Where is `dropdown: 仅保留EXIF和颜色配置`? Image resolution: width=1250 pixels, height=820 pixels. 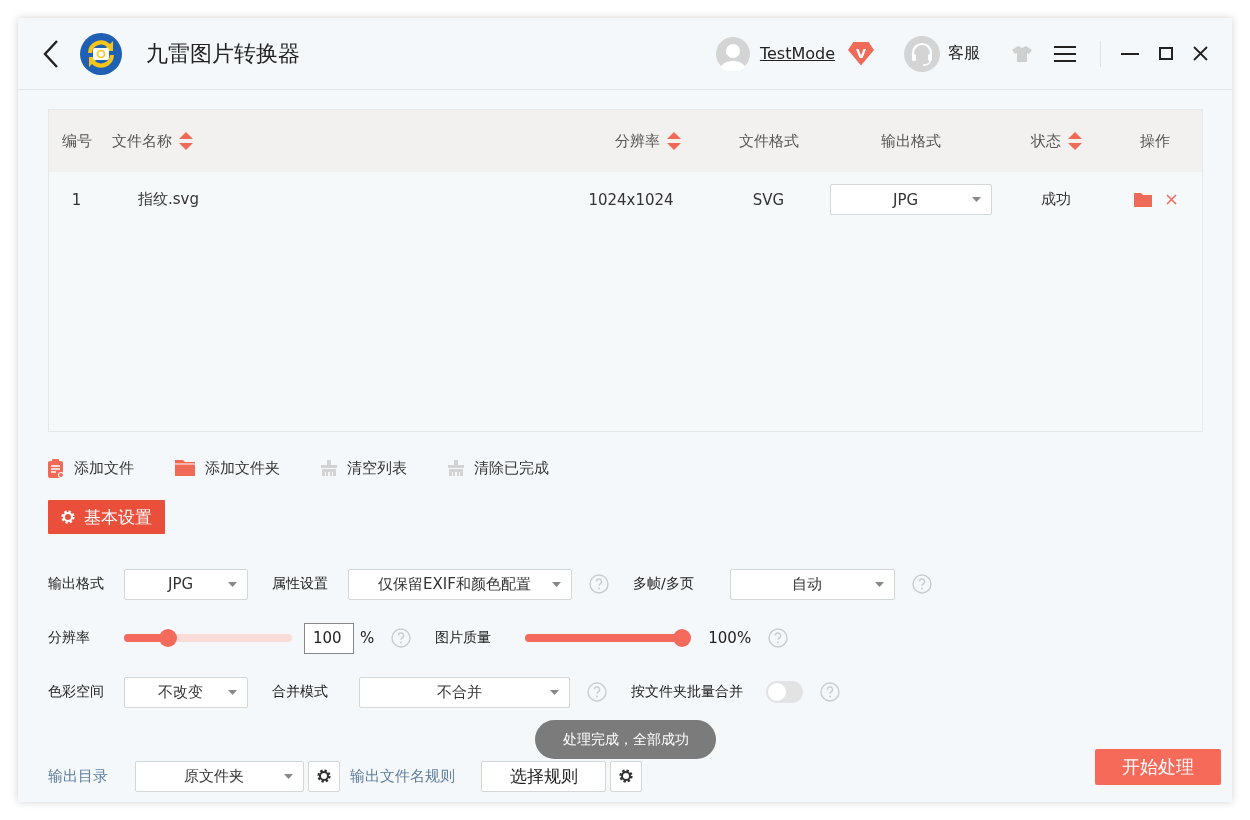
dropdown: 仅保留EXIF和颜色配置 is located at coordinates (460, 584).